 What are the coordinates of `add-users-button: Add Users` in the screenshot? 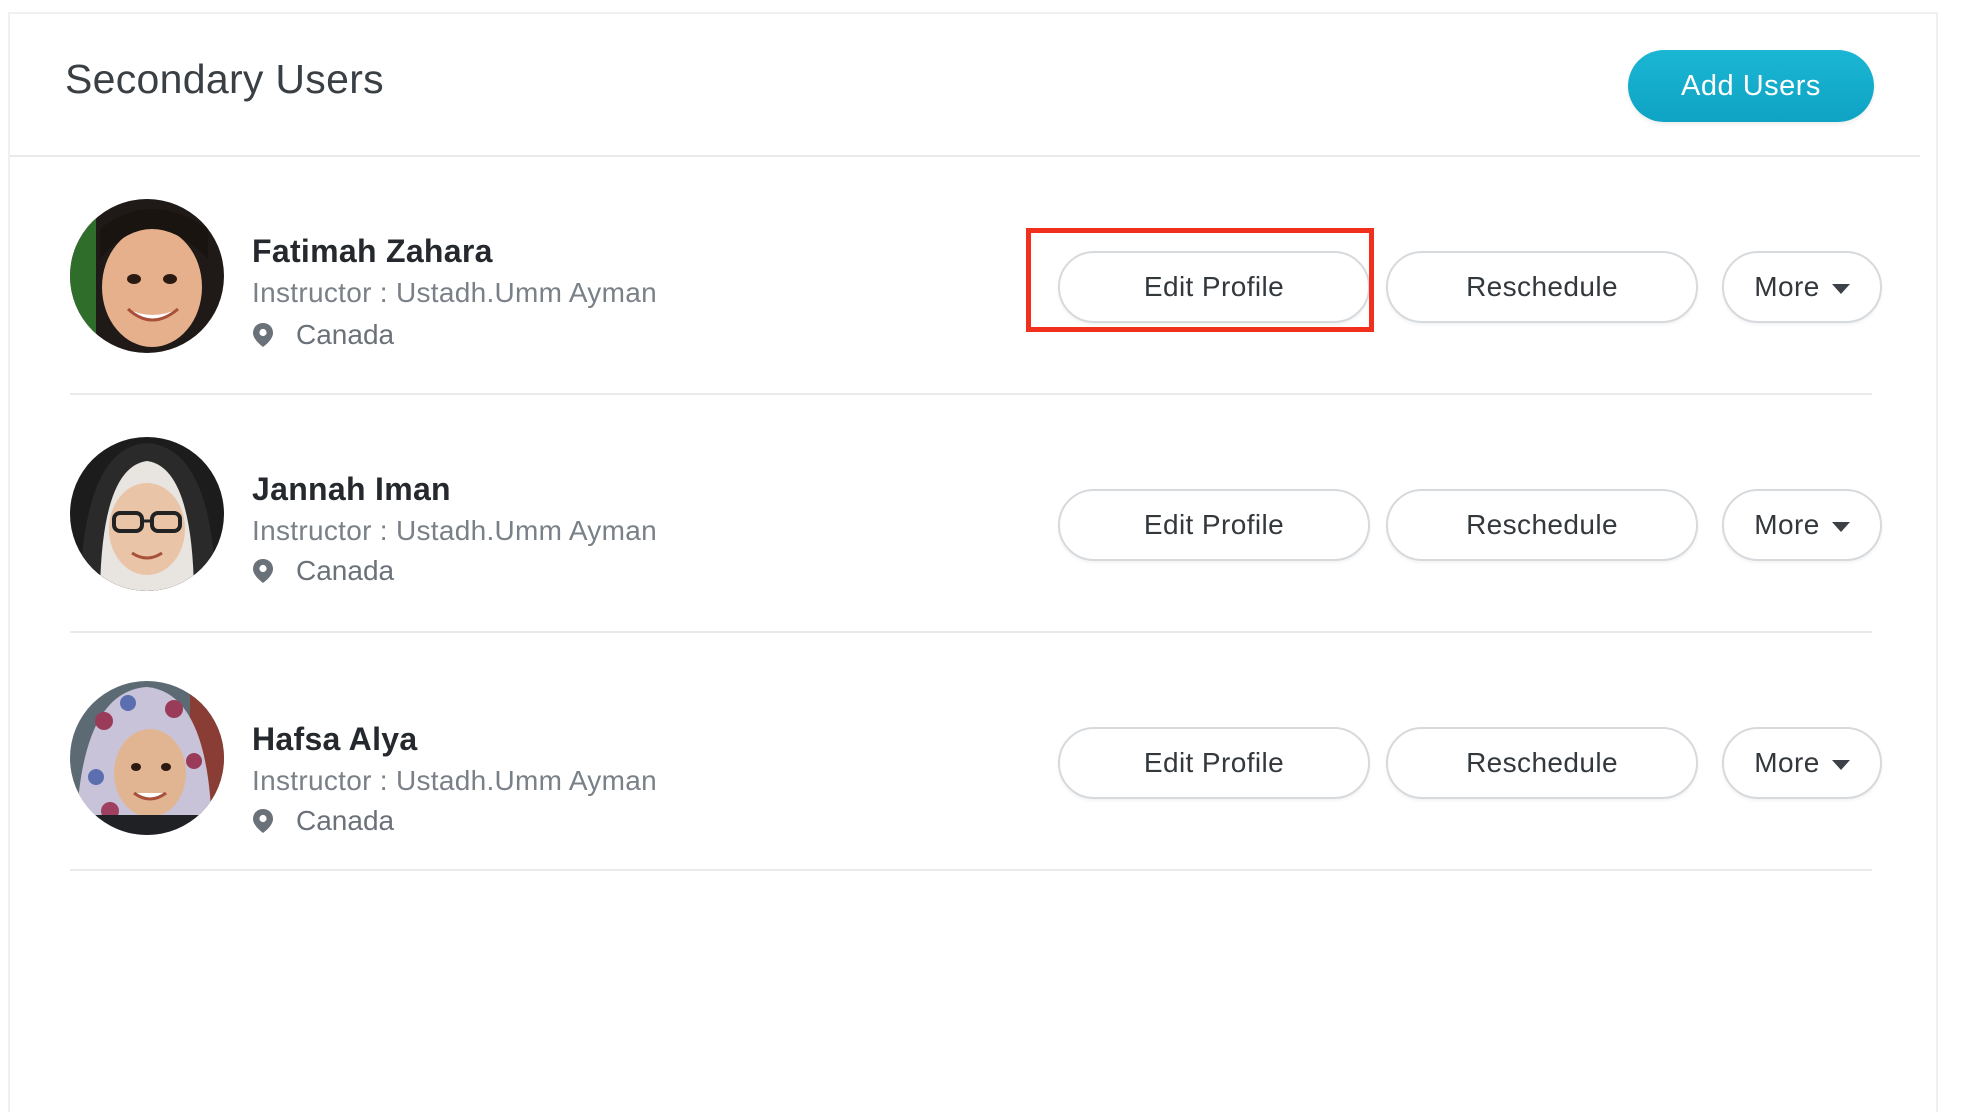 It's located at (1751, 86).